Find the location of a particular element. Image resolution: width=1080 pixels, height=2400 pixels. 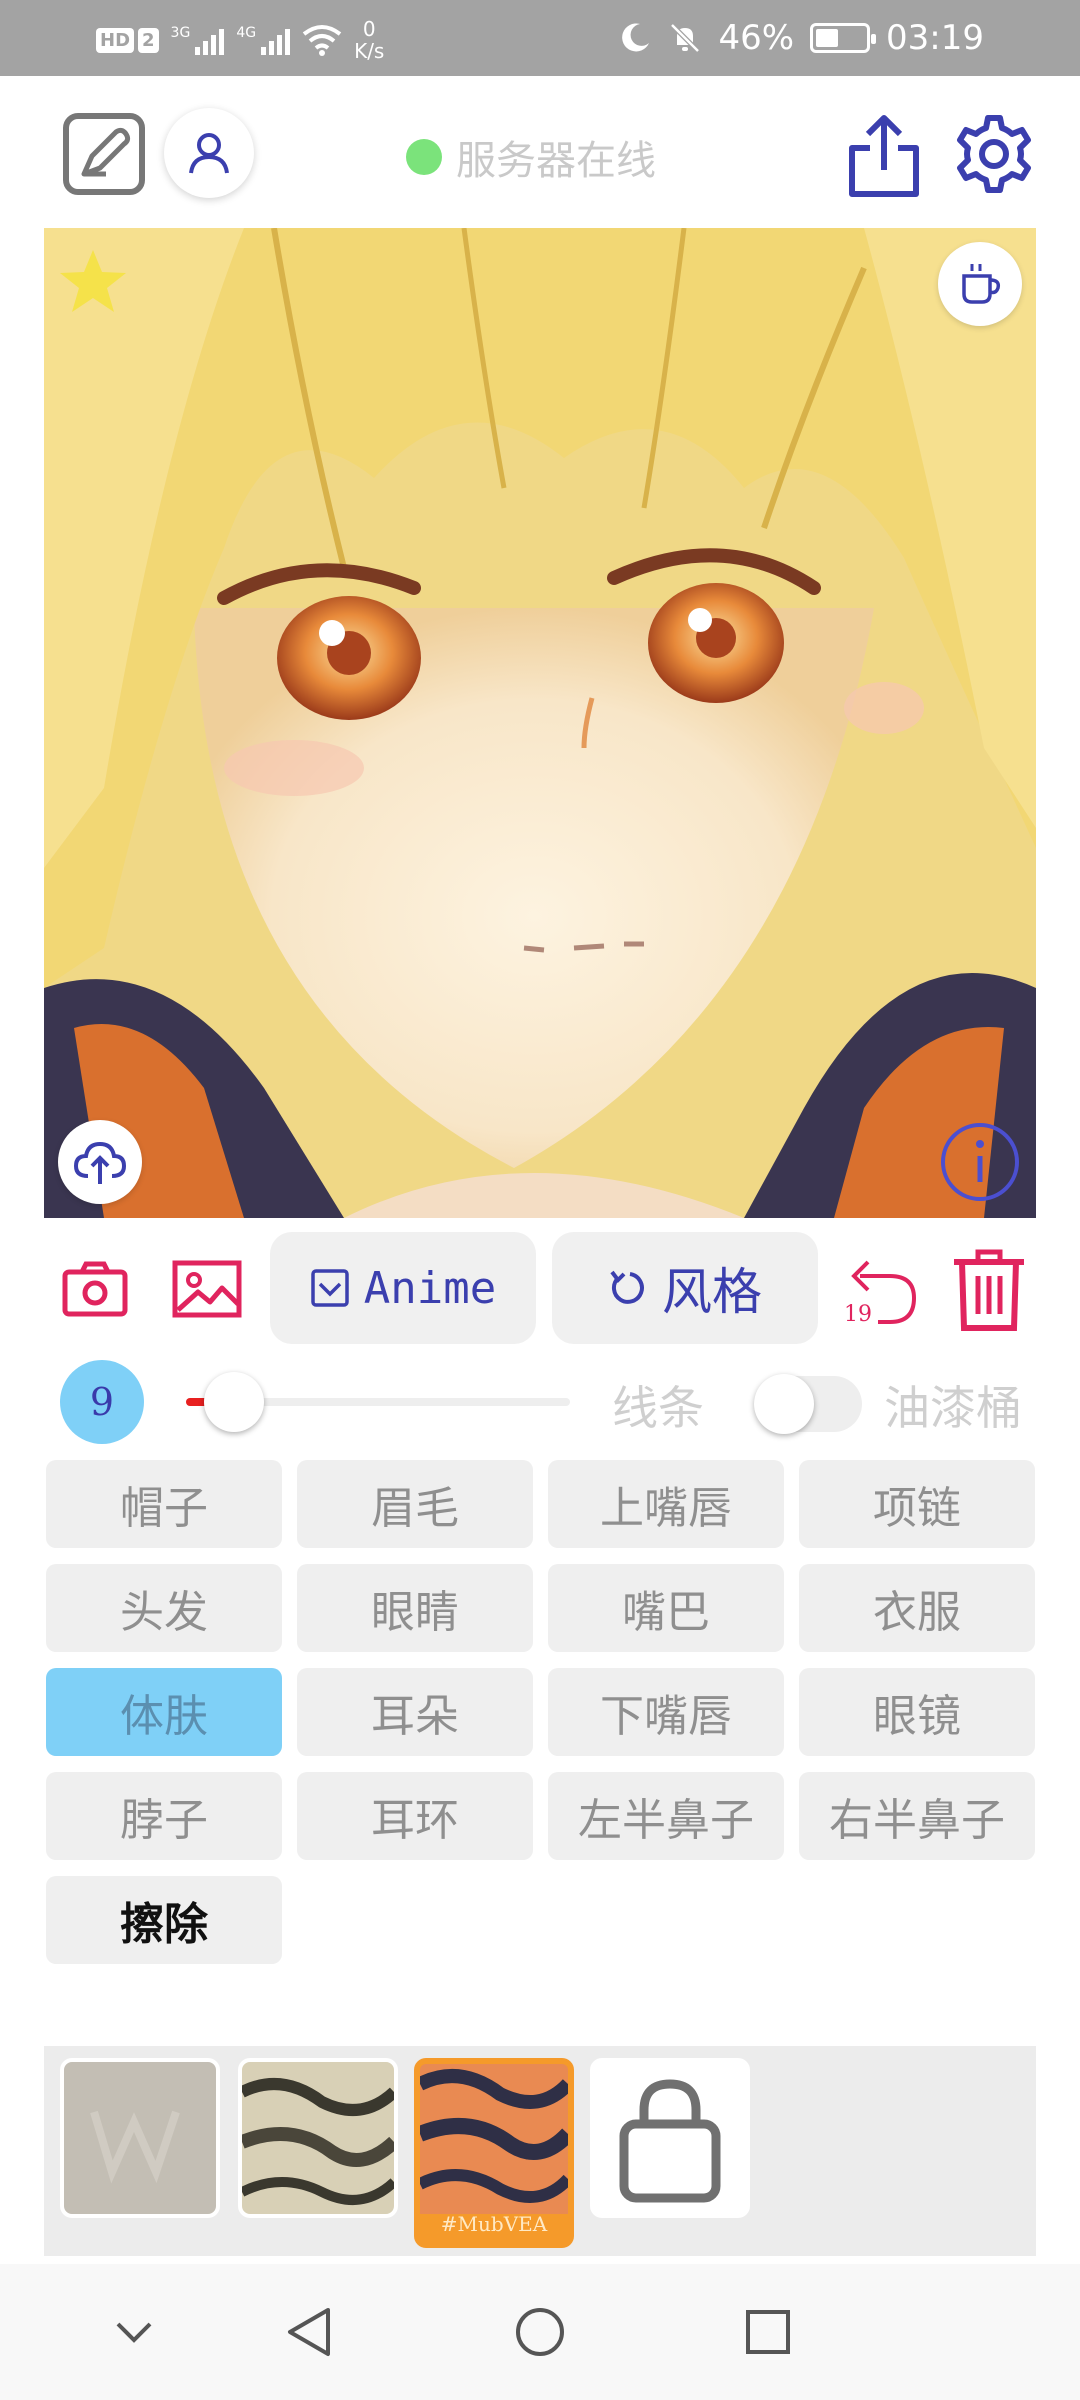

brush-size-badge: 9 is located at coordinates (102, 1402).